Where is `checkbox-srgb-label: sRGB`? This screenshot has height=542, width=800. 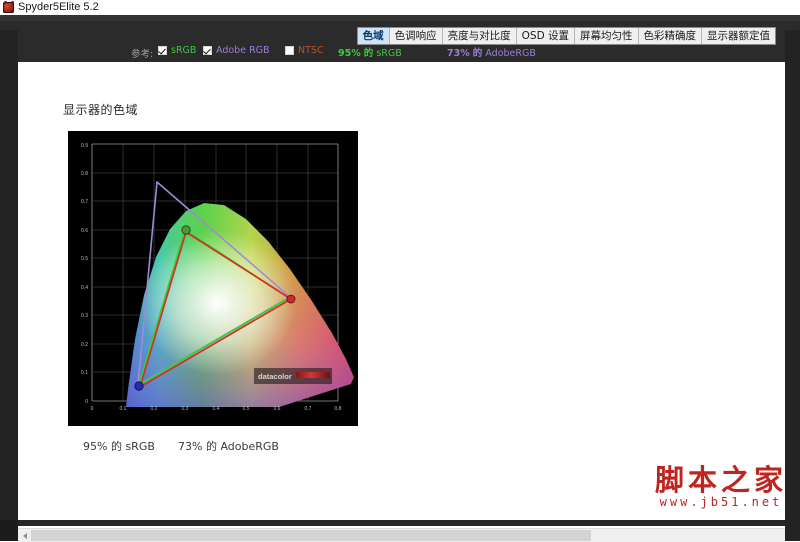 checkbox-srgb-label: sRGB is located at coordinates (184, 50).